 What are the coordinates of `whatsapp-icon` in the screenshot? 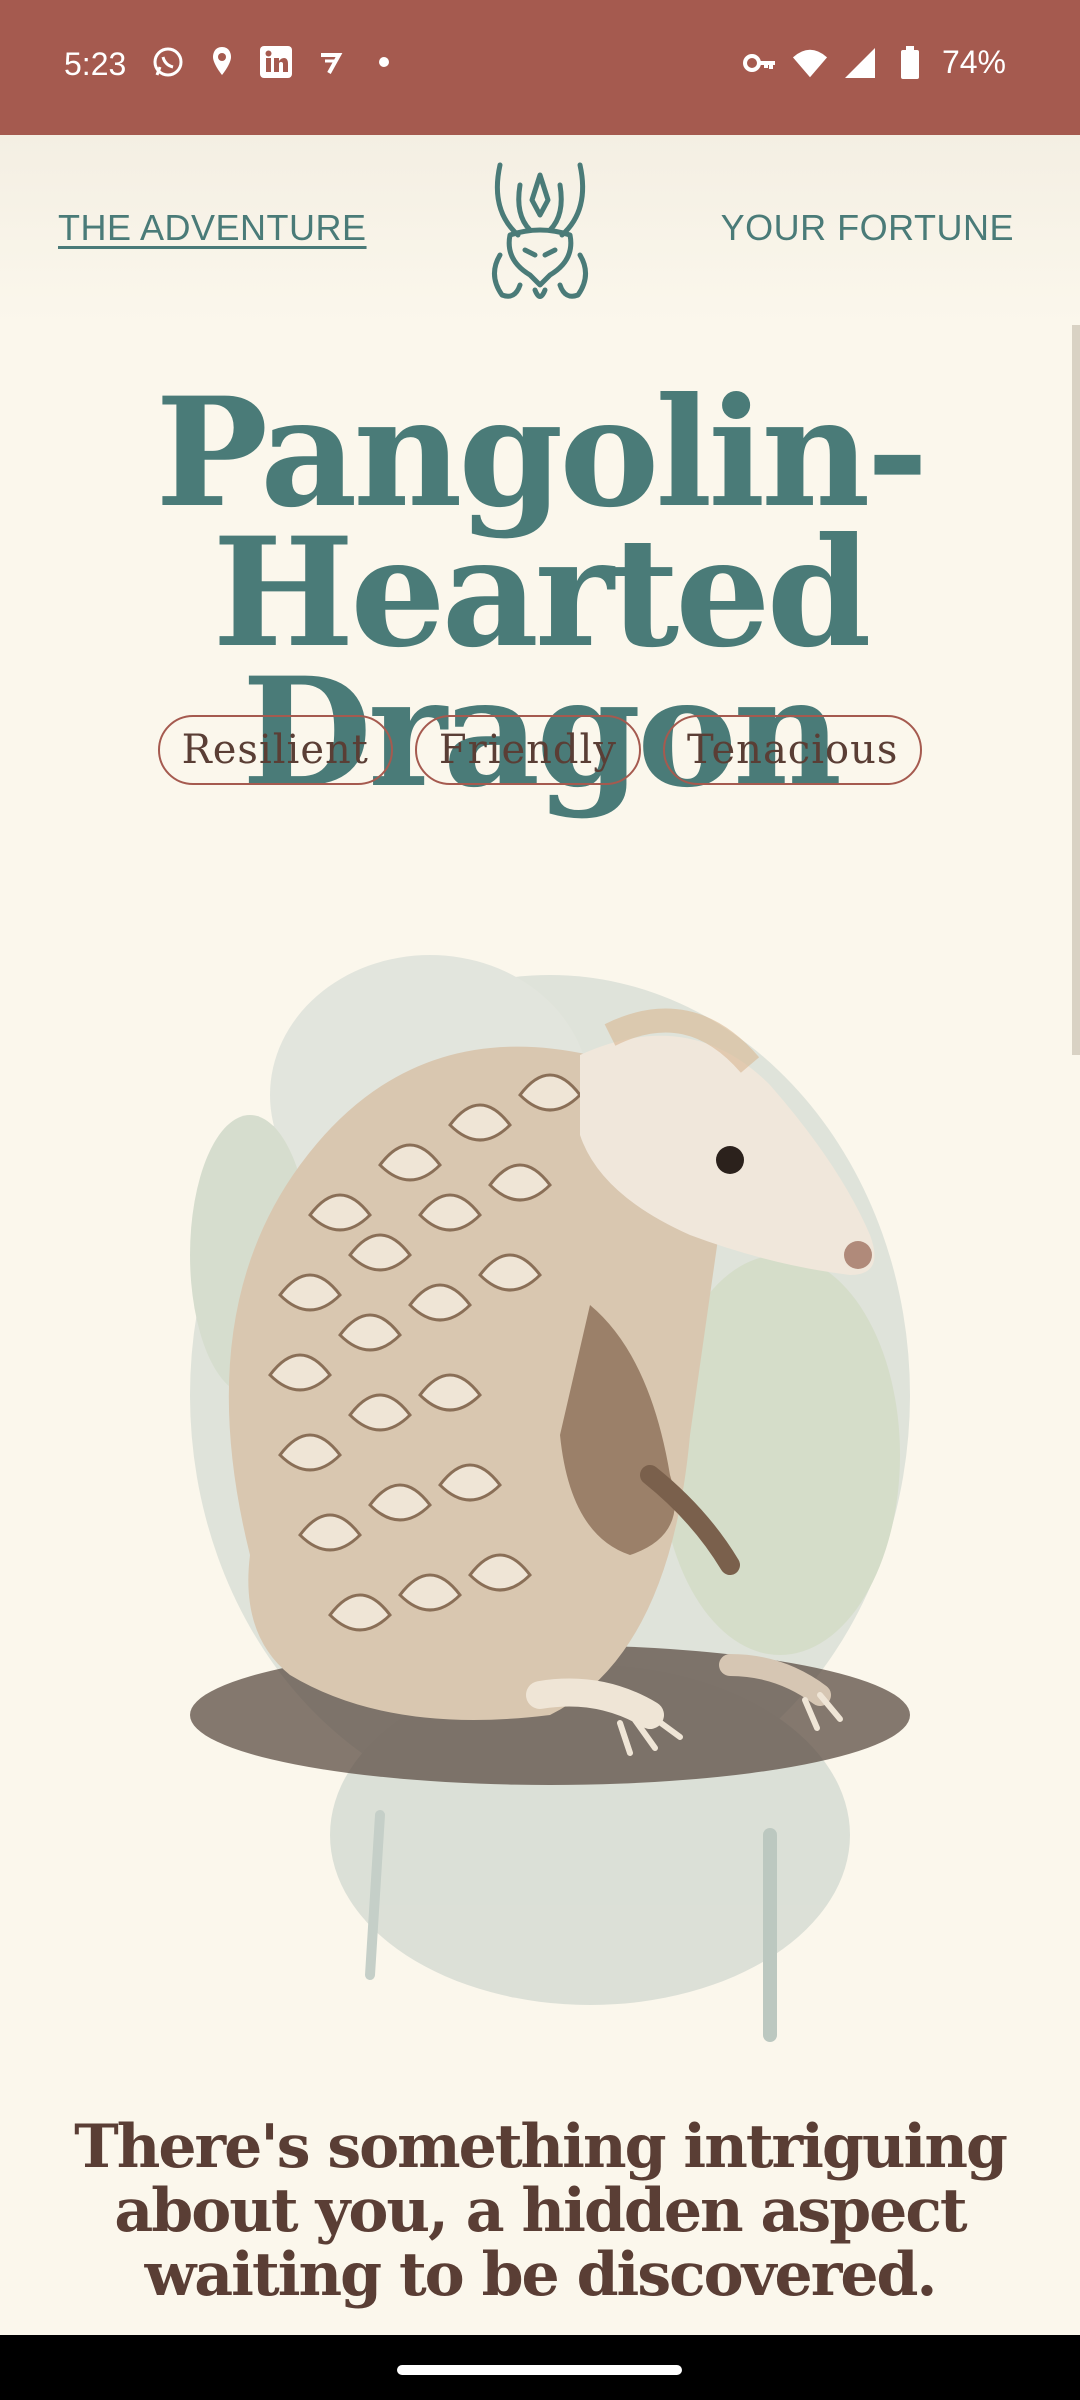 It's located at (168, 62).